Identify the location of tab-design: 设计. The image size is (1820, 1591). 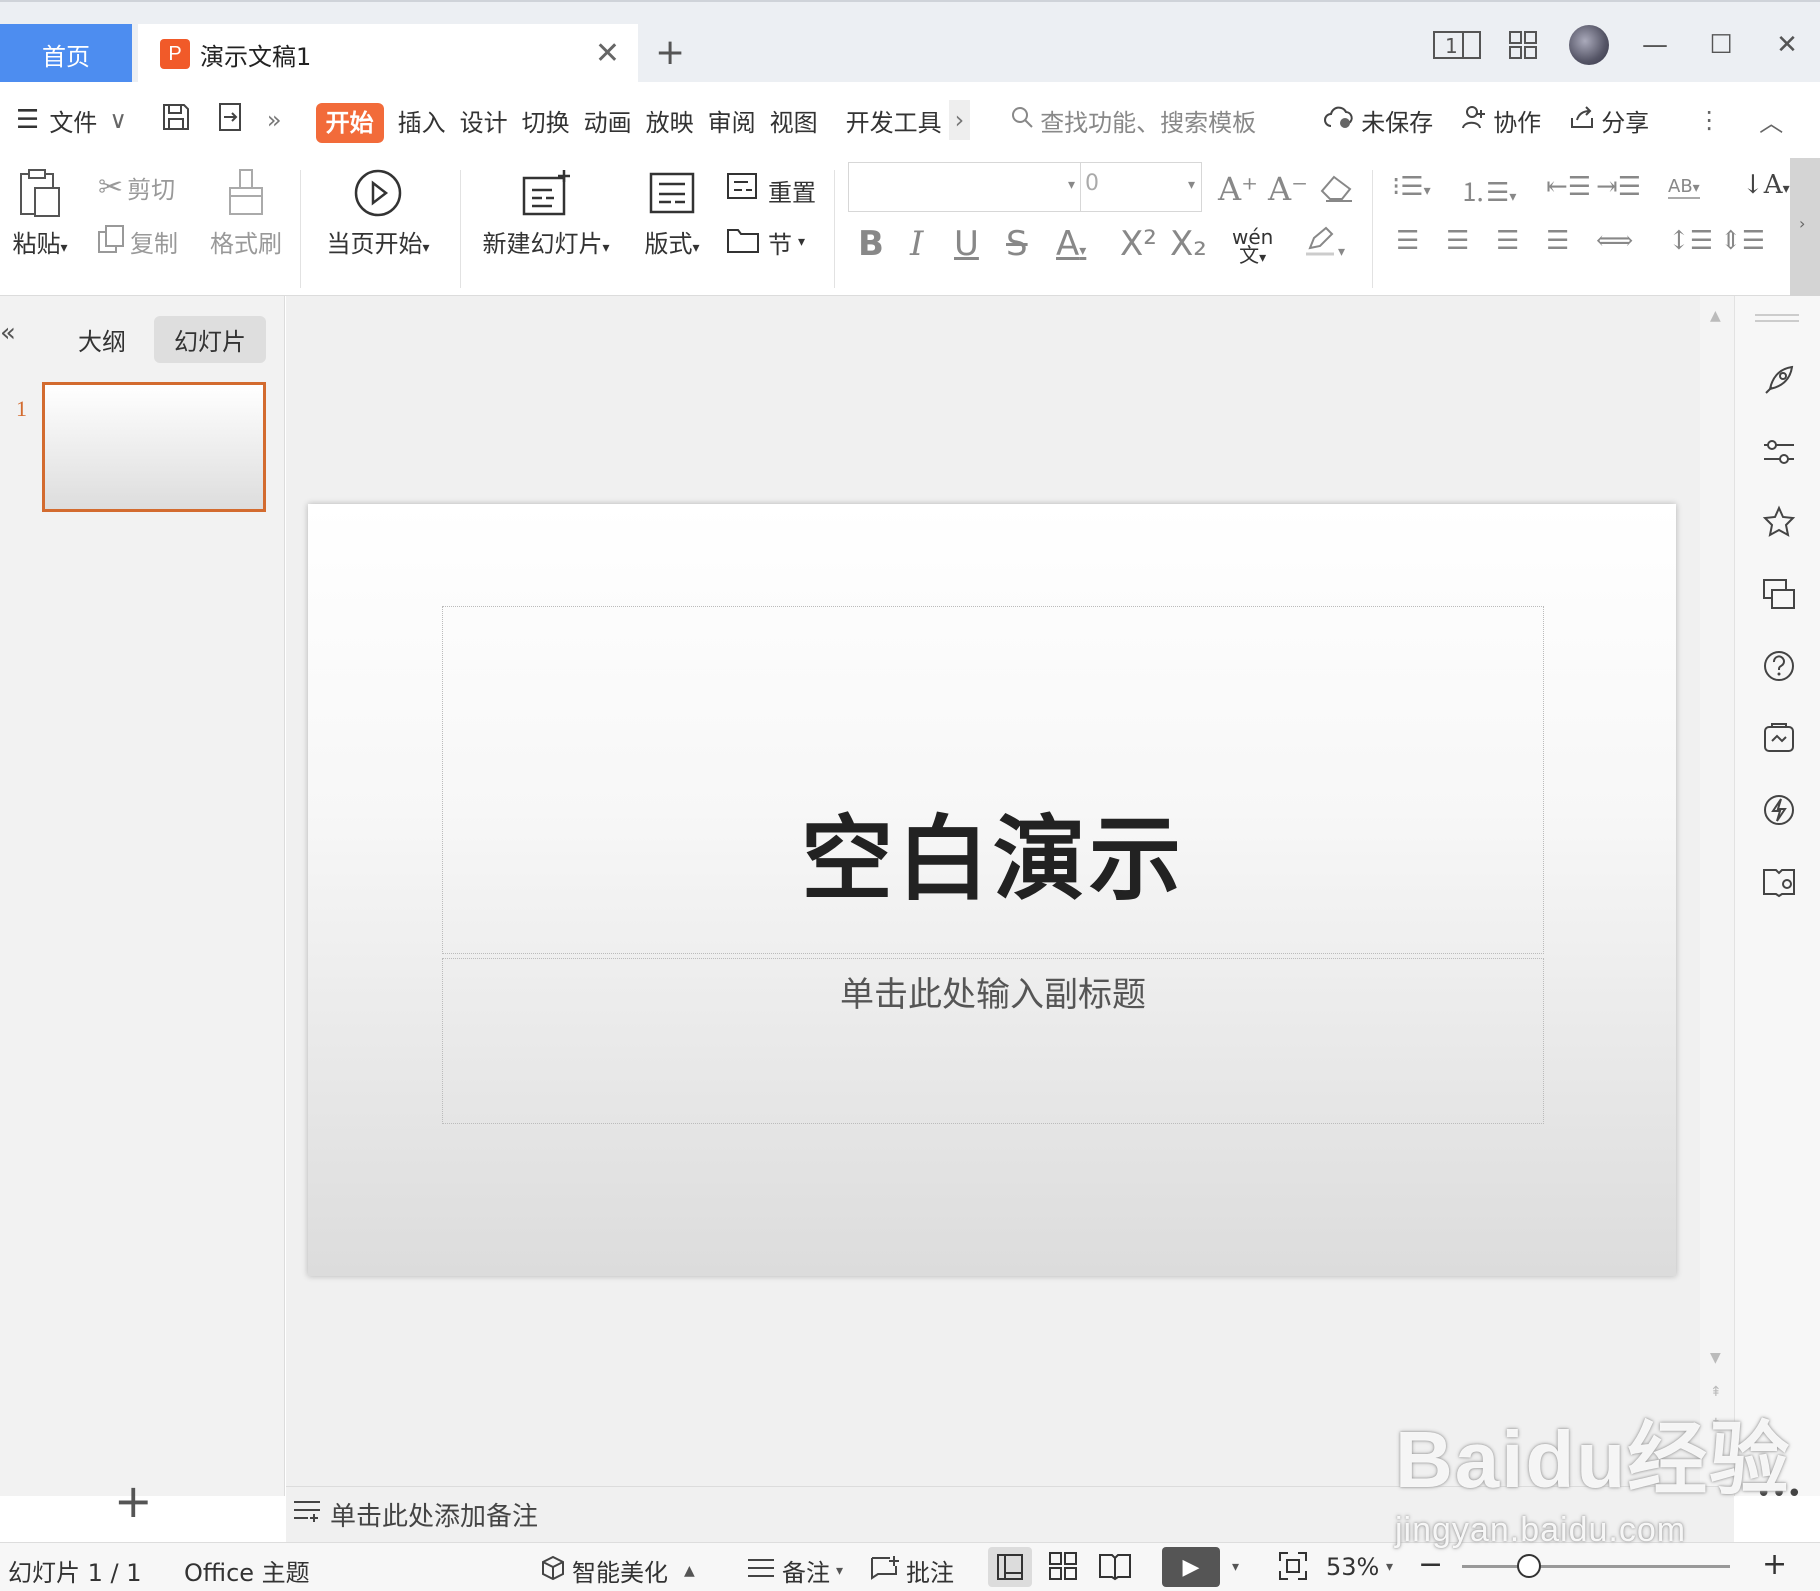
(484, 120).